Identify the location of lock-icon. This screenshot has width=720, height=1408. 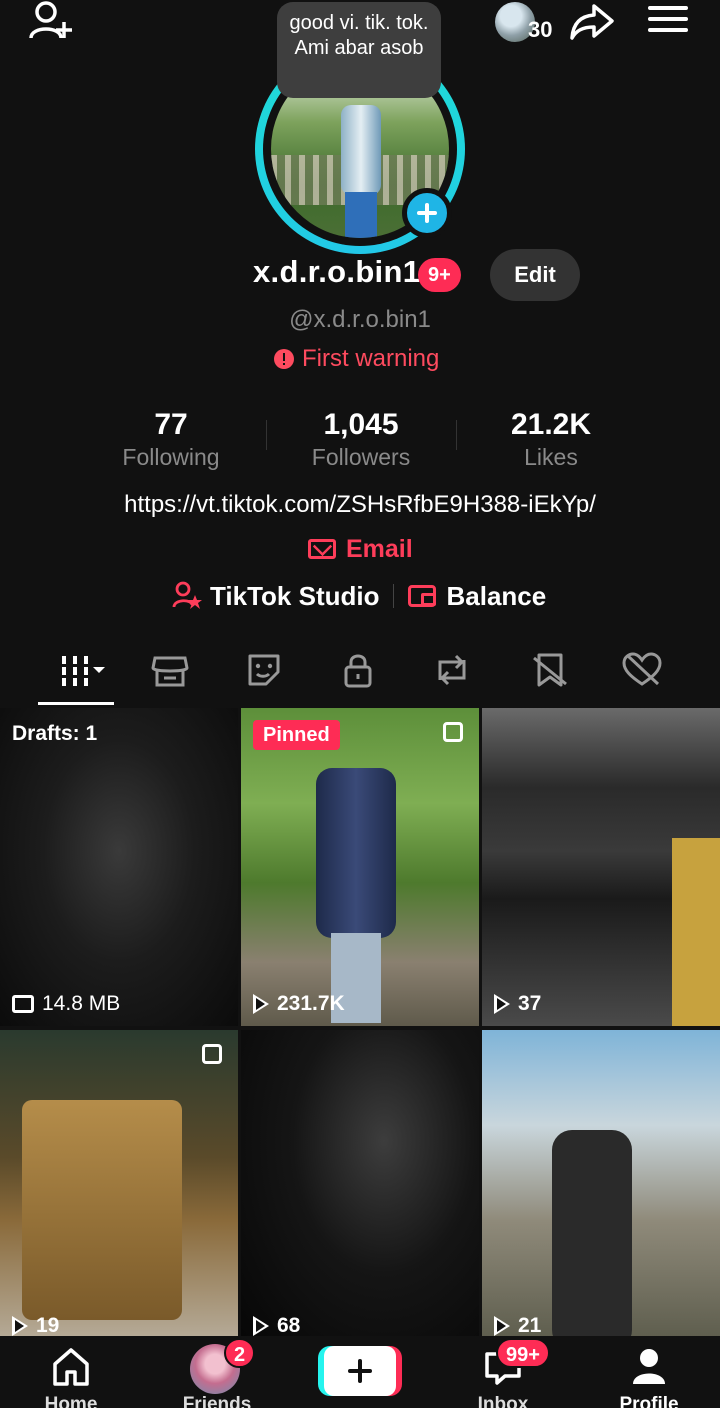
(358, 671).